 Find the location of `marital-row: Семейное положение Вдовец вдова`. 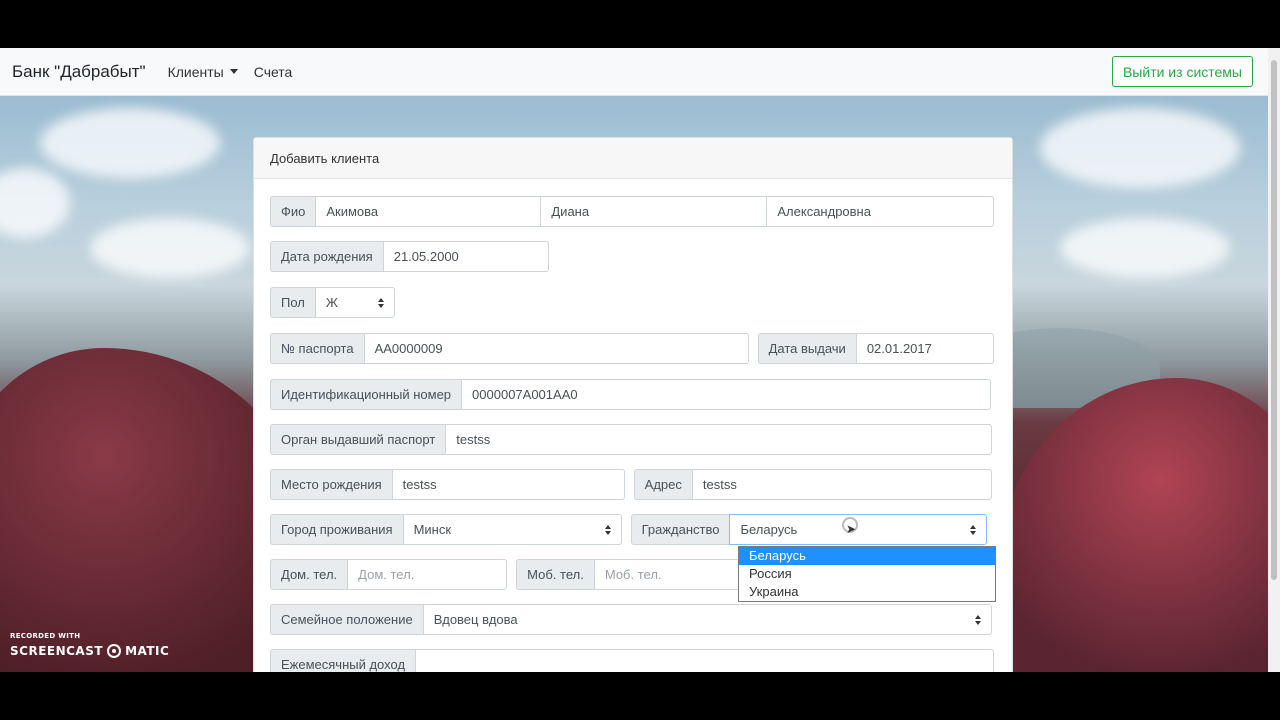

marital-row: Семейное положение Вдовец вдова is located at coordinates (631, 619).